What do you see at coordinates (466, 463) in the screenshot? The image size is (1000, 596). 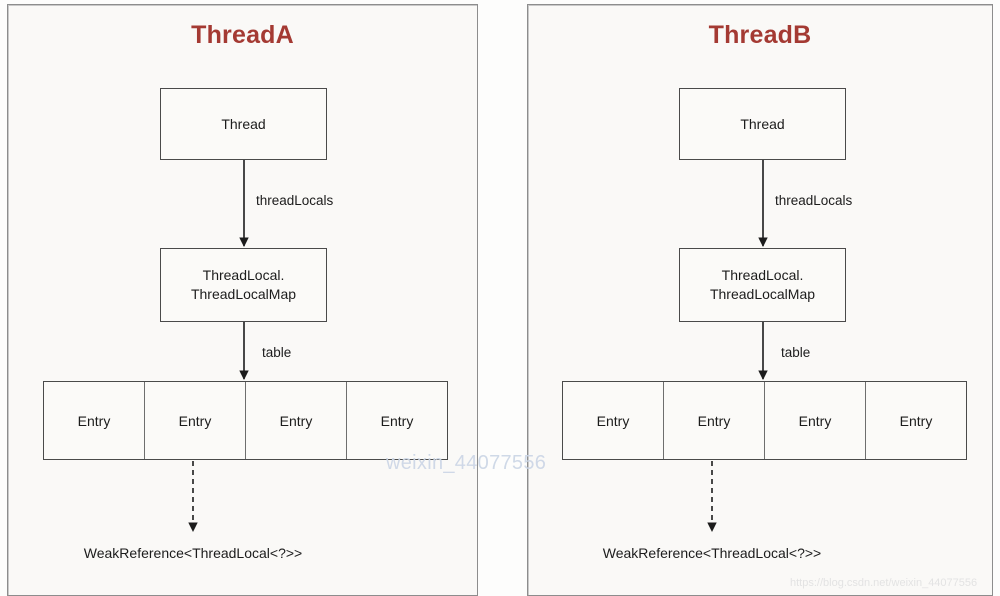 I see `watermark-center: weixin_44077556` at bounding box center [466, 463].